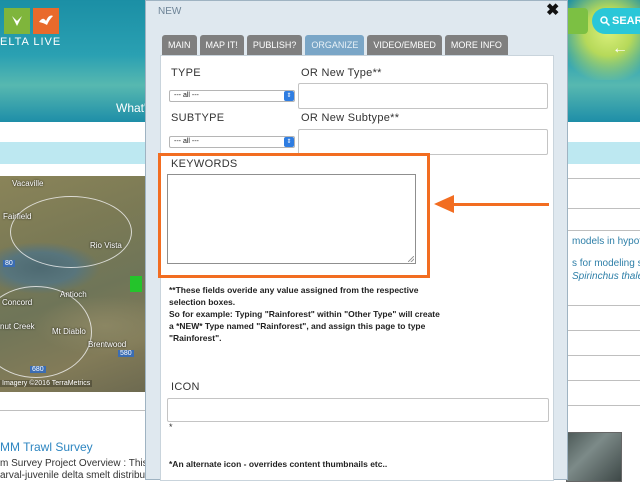 This screenshot has height=482, width=640. I want to click on new-type-input, so click(423, 96).